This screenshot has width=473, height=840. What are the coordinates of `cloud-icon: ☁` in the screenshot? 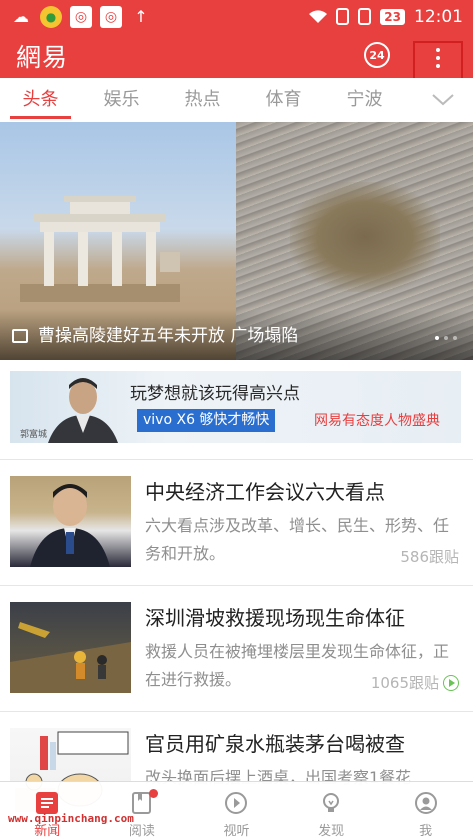 It's located at (21, 16).